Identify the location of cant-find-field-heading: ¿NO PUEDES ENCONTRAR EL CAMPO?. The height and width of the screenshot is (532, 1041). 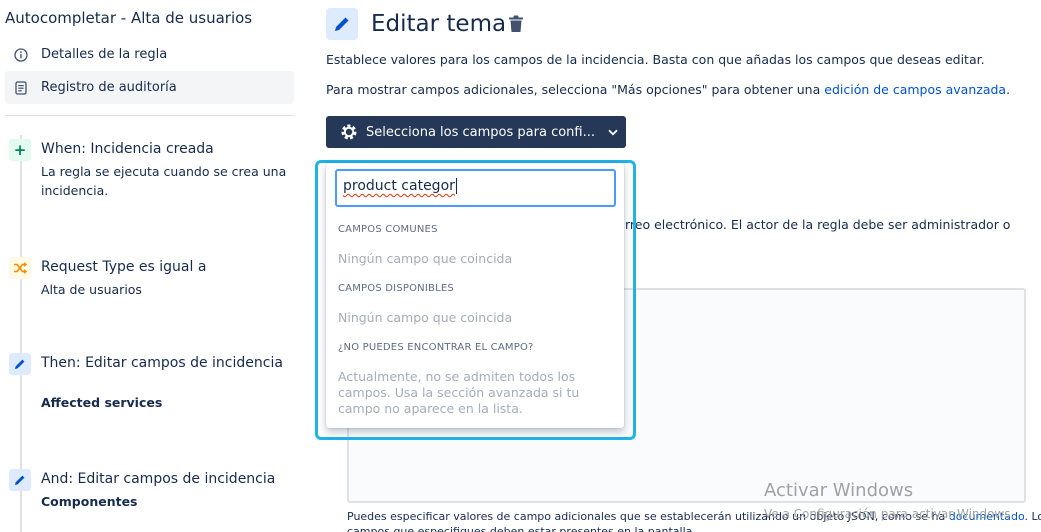
(436, 347).